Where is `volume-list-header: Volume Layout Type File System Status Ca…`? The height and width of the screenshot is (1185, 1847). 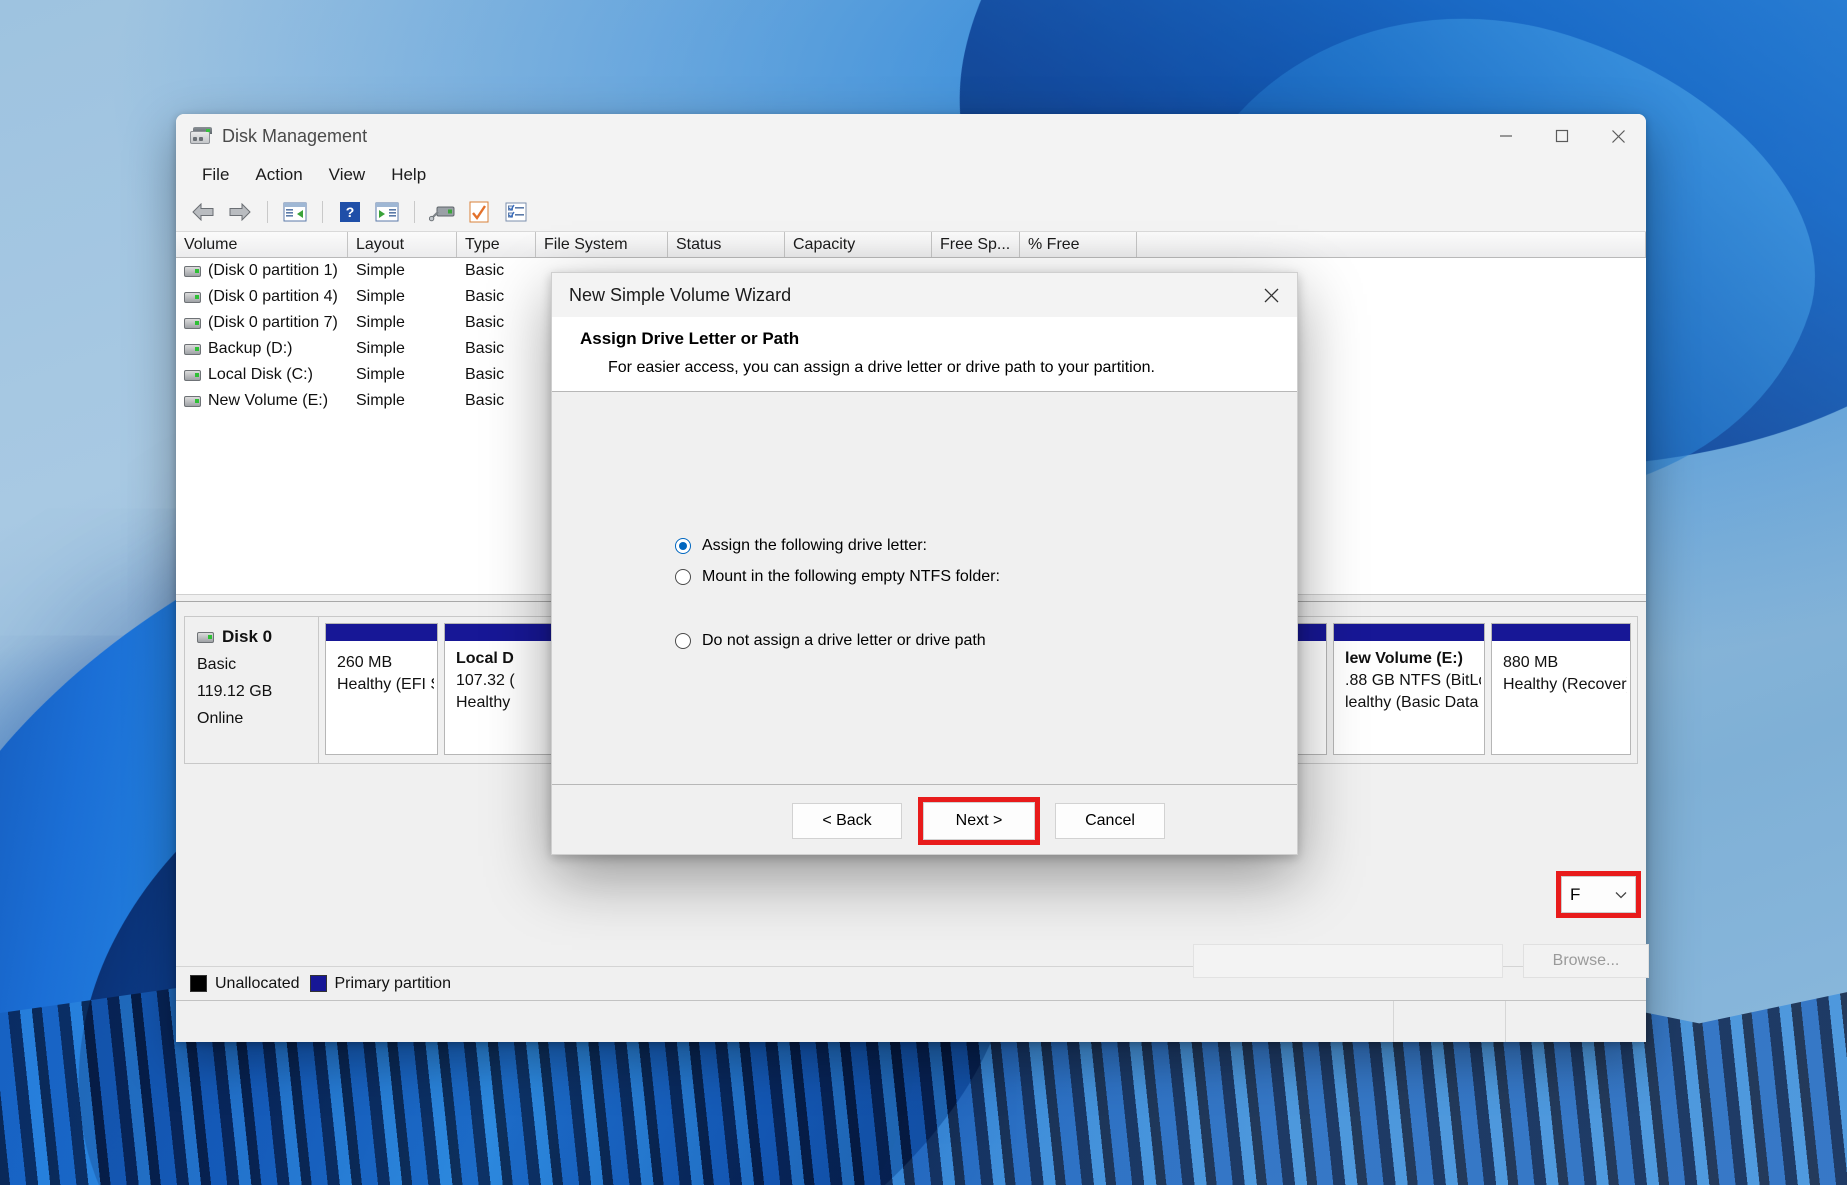
volume-list-header: Volume Layout Type File System Status Ca… is located at coordinates (911, 245).